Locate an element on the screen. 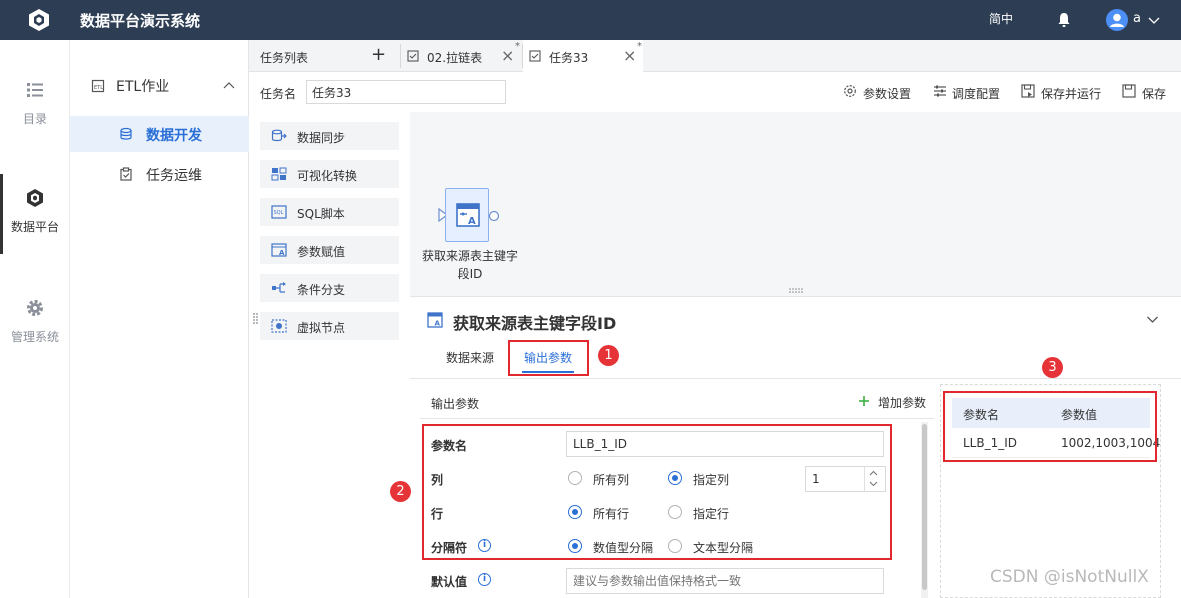 Image resolution: width=1181 pixels, height=598 pixels. visual-transform-icon is located at coordinates (279, 174).